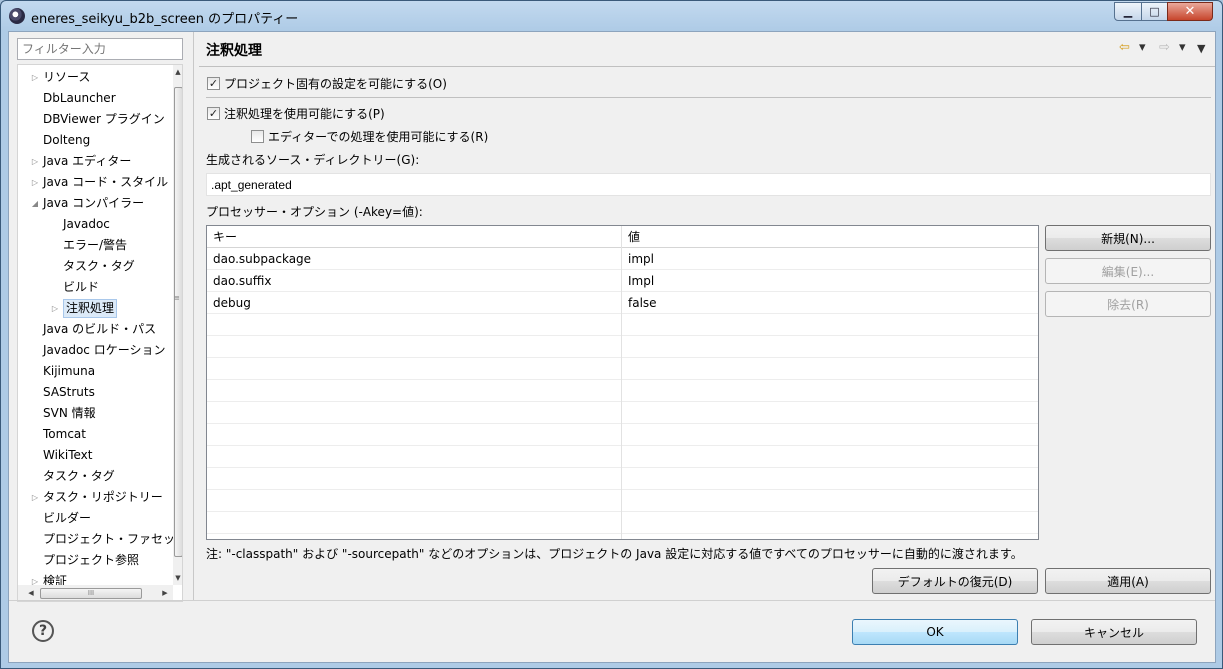 Image resolution: width=1223 pixels, height=669 pixels. Describe the element at coordinates (611, 16) in the screenshot. I see `title-bar: eneres_seikyu_b2b_screen のプロパティー ▁ □ ✕` at that location.